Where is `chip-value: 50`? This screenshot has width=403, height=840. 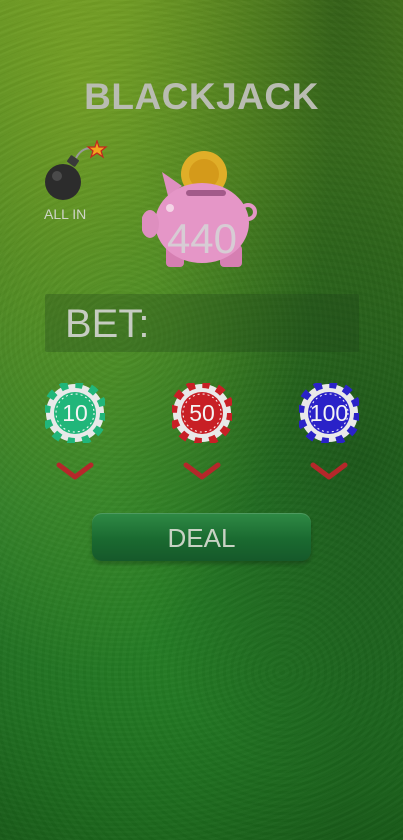
chip-value: 50 is located at coordinates (202, 413).